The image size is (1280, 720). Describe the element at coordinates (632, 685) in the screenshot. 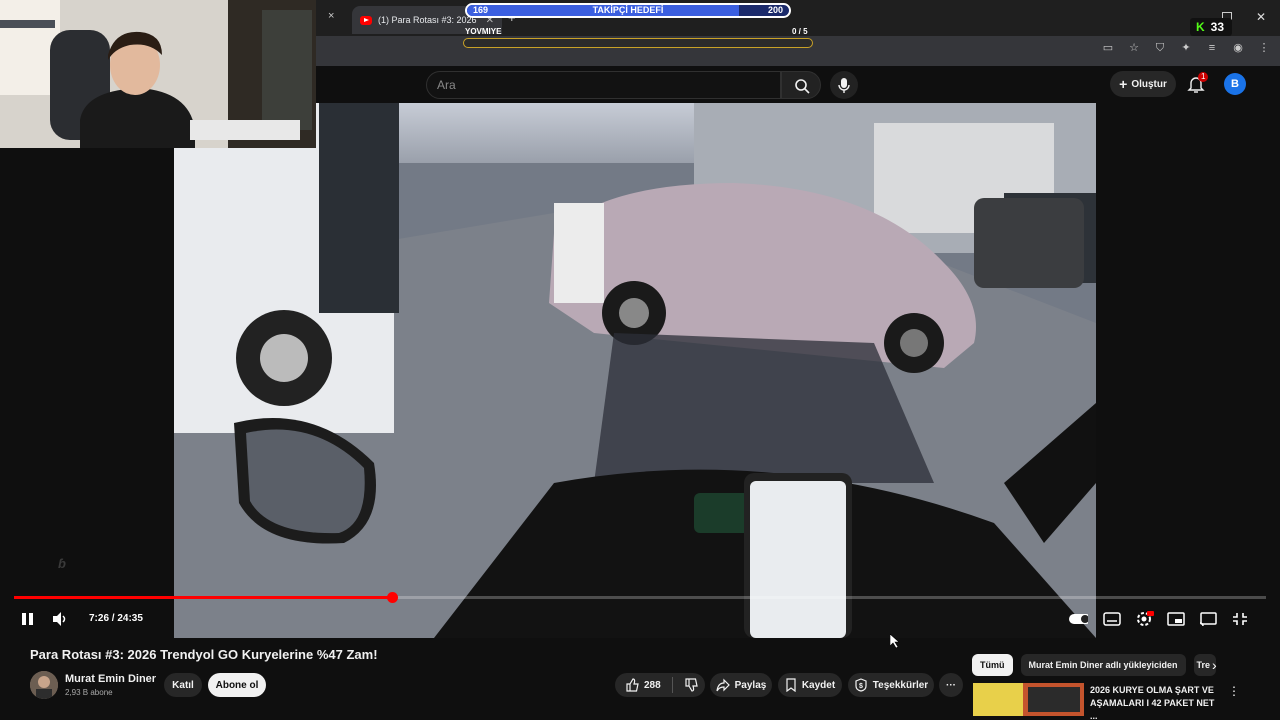

I see `like-icon` at that location.